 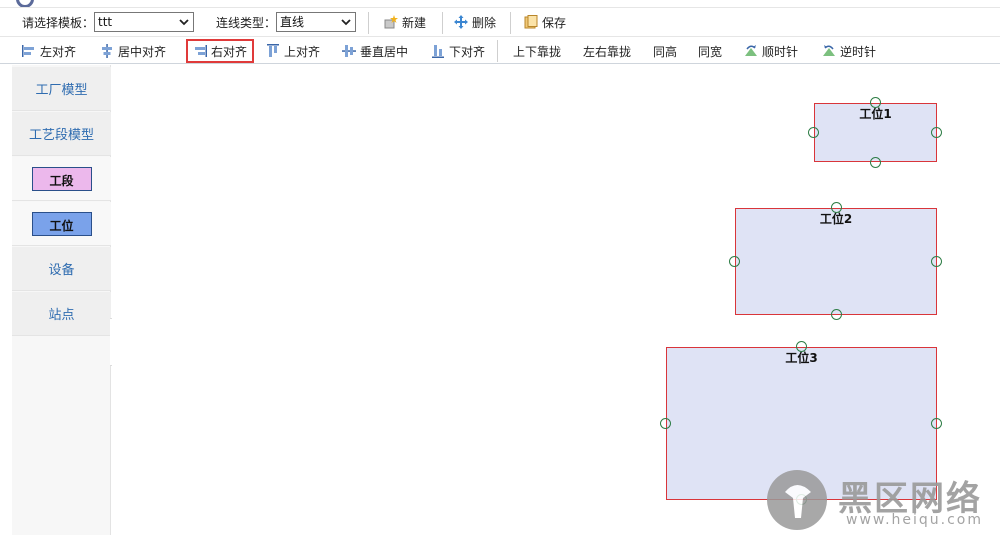 I want to click on align-top-icon, so click(x=273, y=50).